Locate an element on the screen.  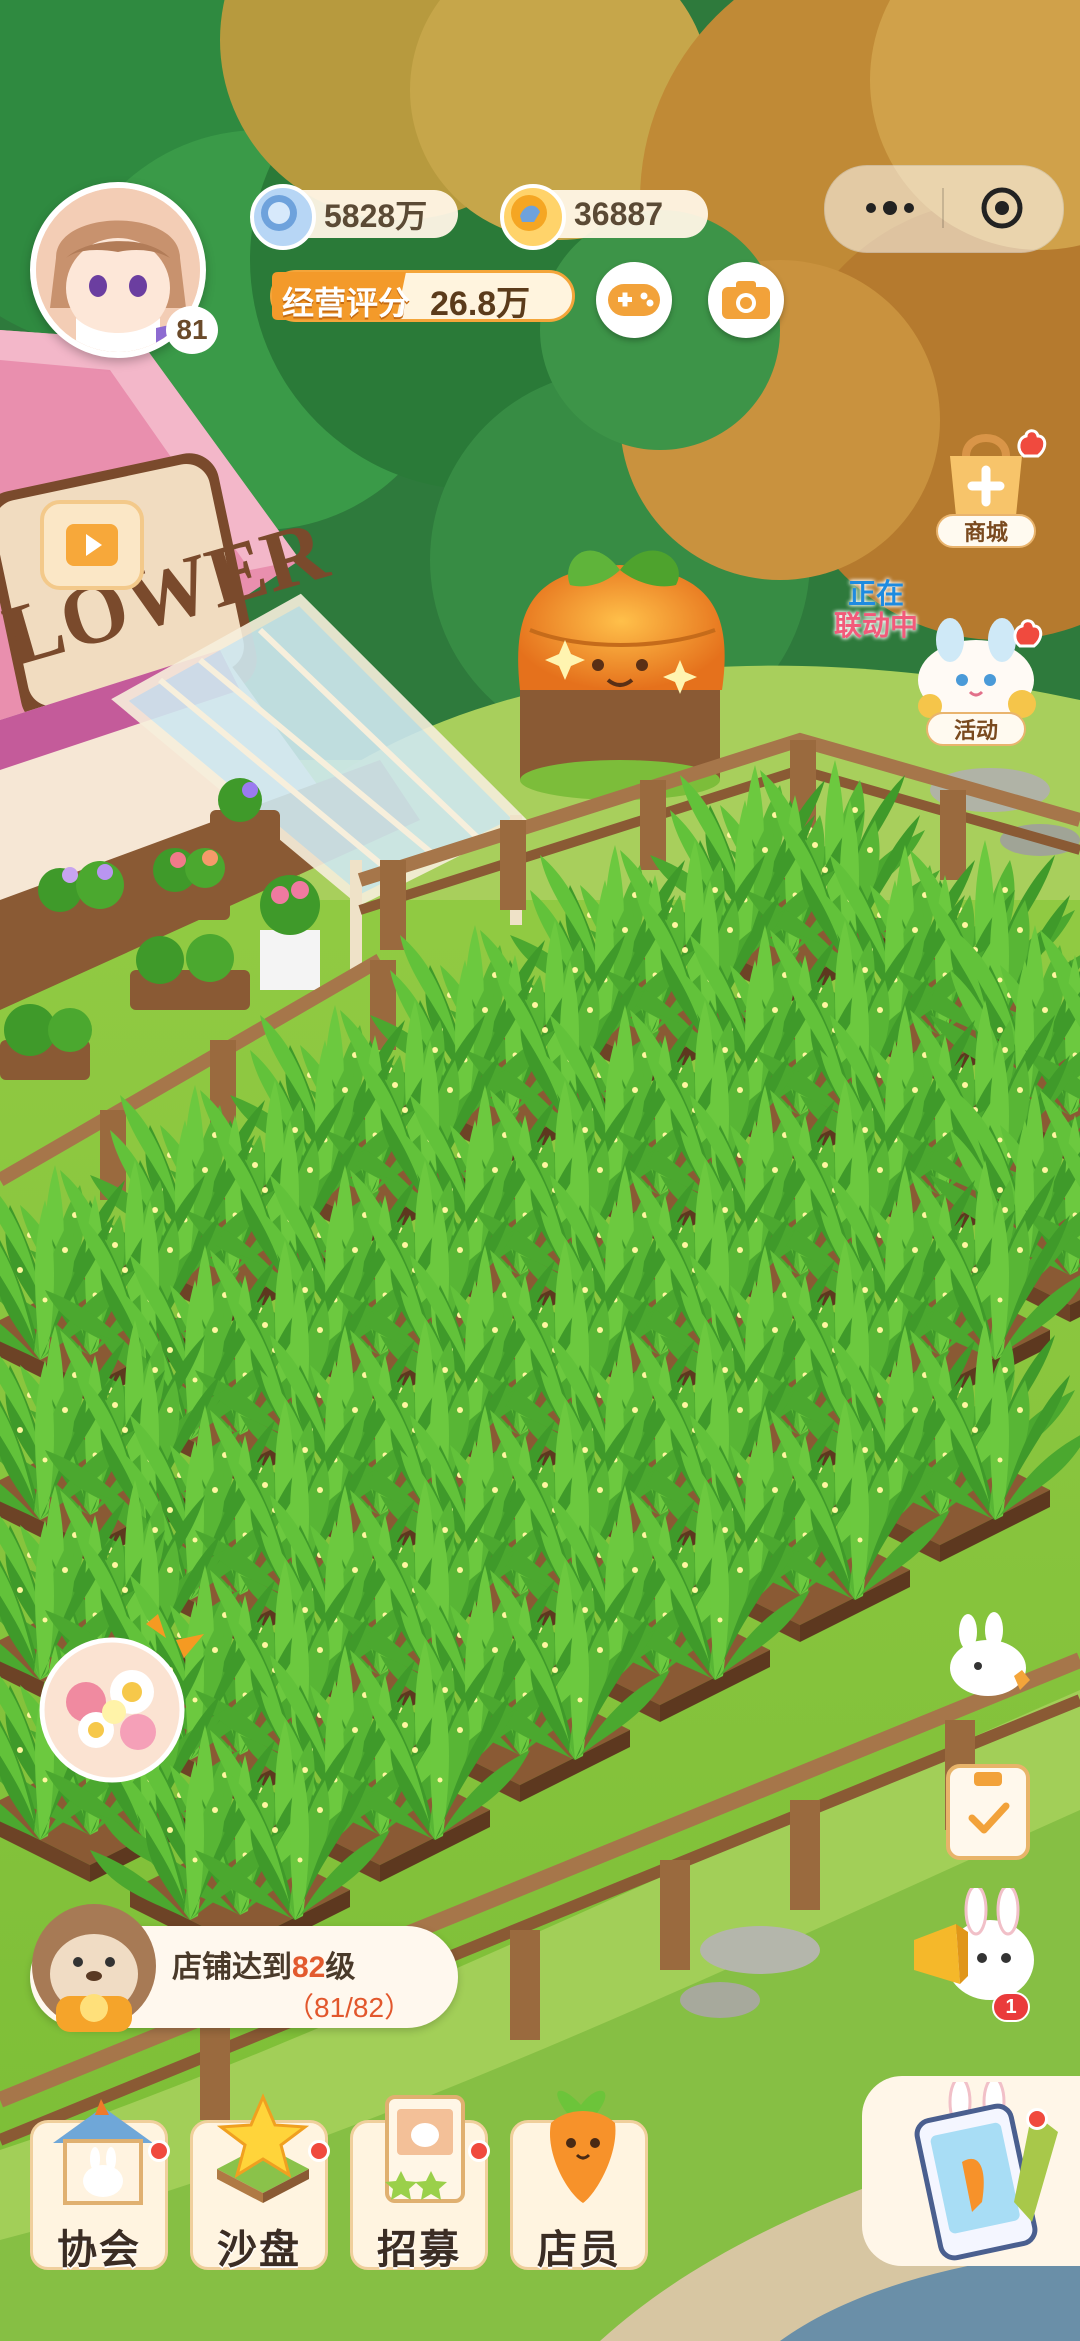
nav-association-label: 协会 is located at coordinates (99, 2250).